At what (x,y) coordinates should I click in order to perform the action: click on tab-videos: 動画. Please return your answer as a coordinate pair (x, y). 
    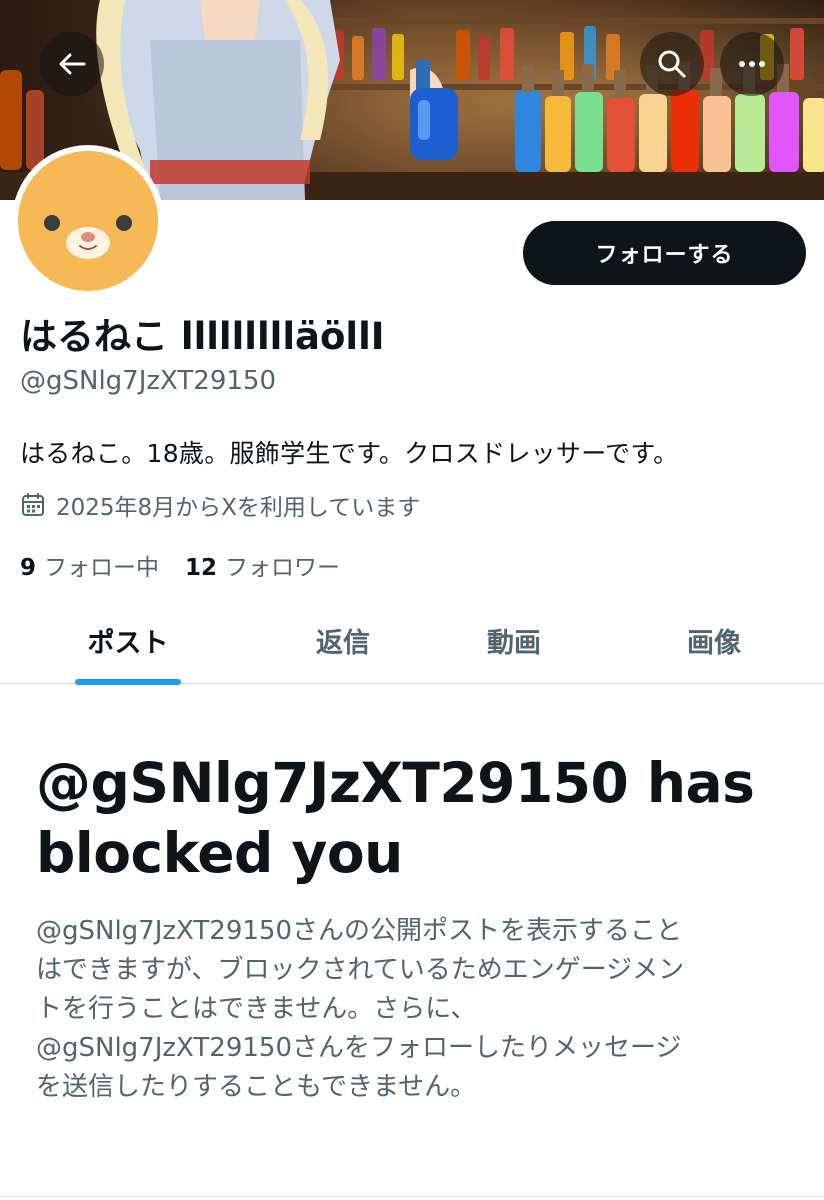
    Looking at the image, I should click on (514, 640).